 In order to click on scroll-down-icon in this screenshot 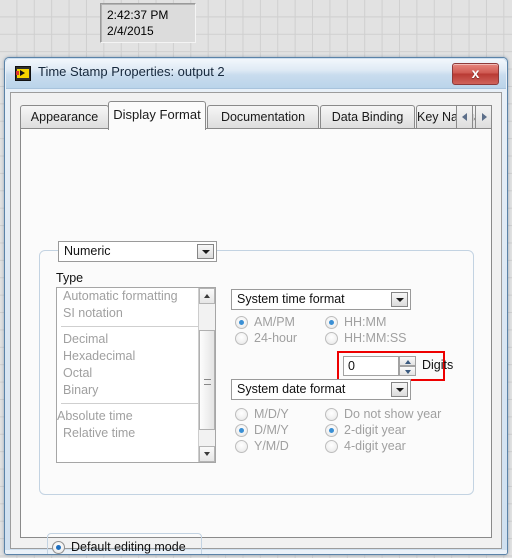, I will do `click(207, 454)`.